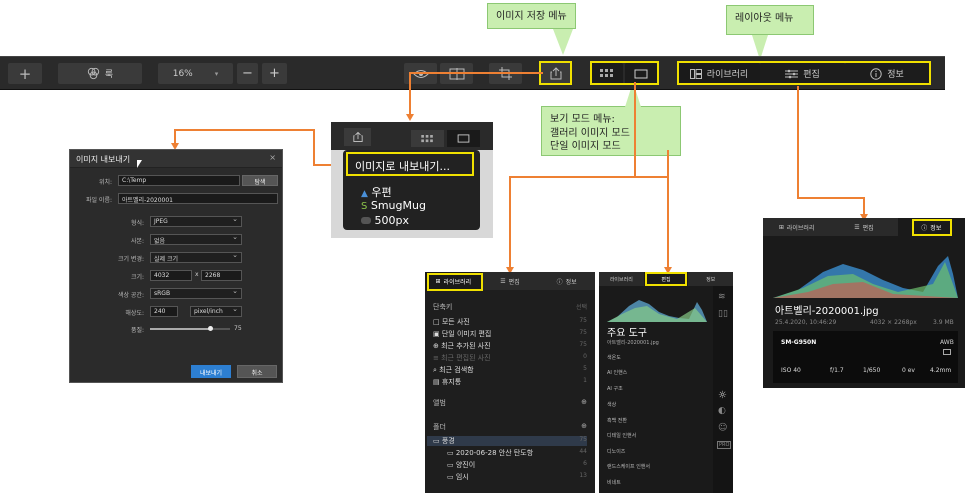 This screenshot has height=493, width=966. What do you see at coordinates (947, 352) in the screenshot?
I see `flash-icon` at bounding box center [947, 352].